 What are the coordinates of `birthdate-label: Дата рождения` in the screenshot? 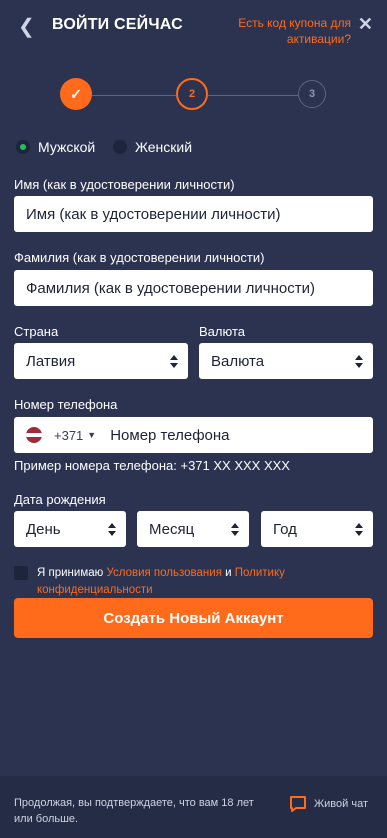 It's located at (60, 499).